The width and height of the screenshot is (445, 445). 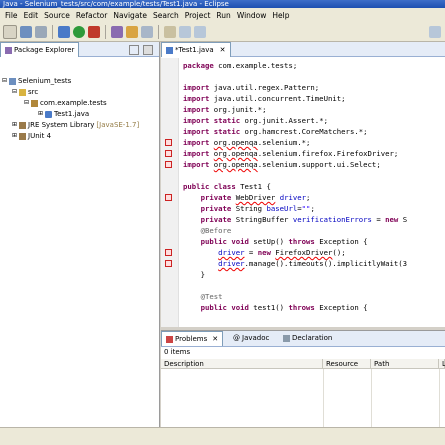 I want to click on new-icon, so click(x=10, y=31).